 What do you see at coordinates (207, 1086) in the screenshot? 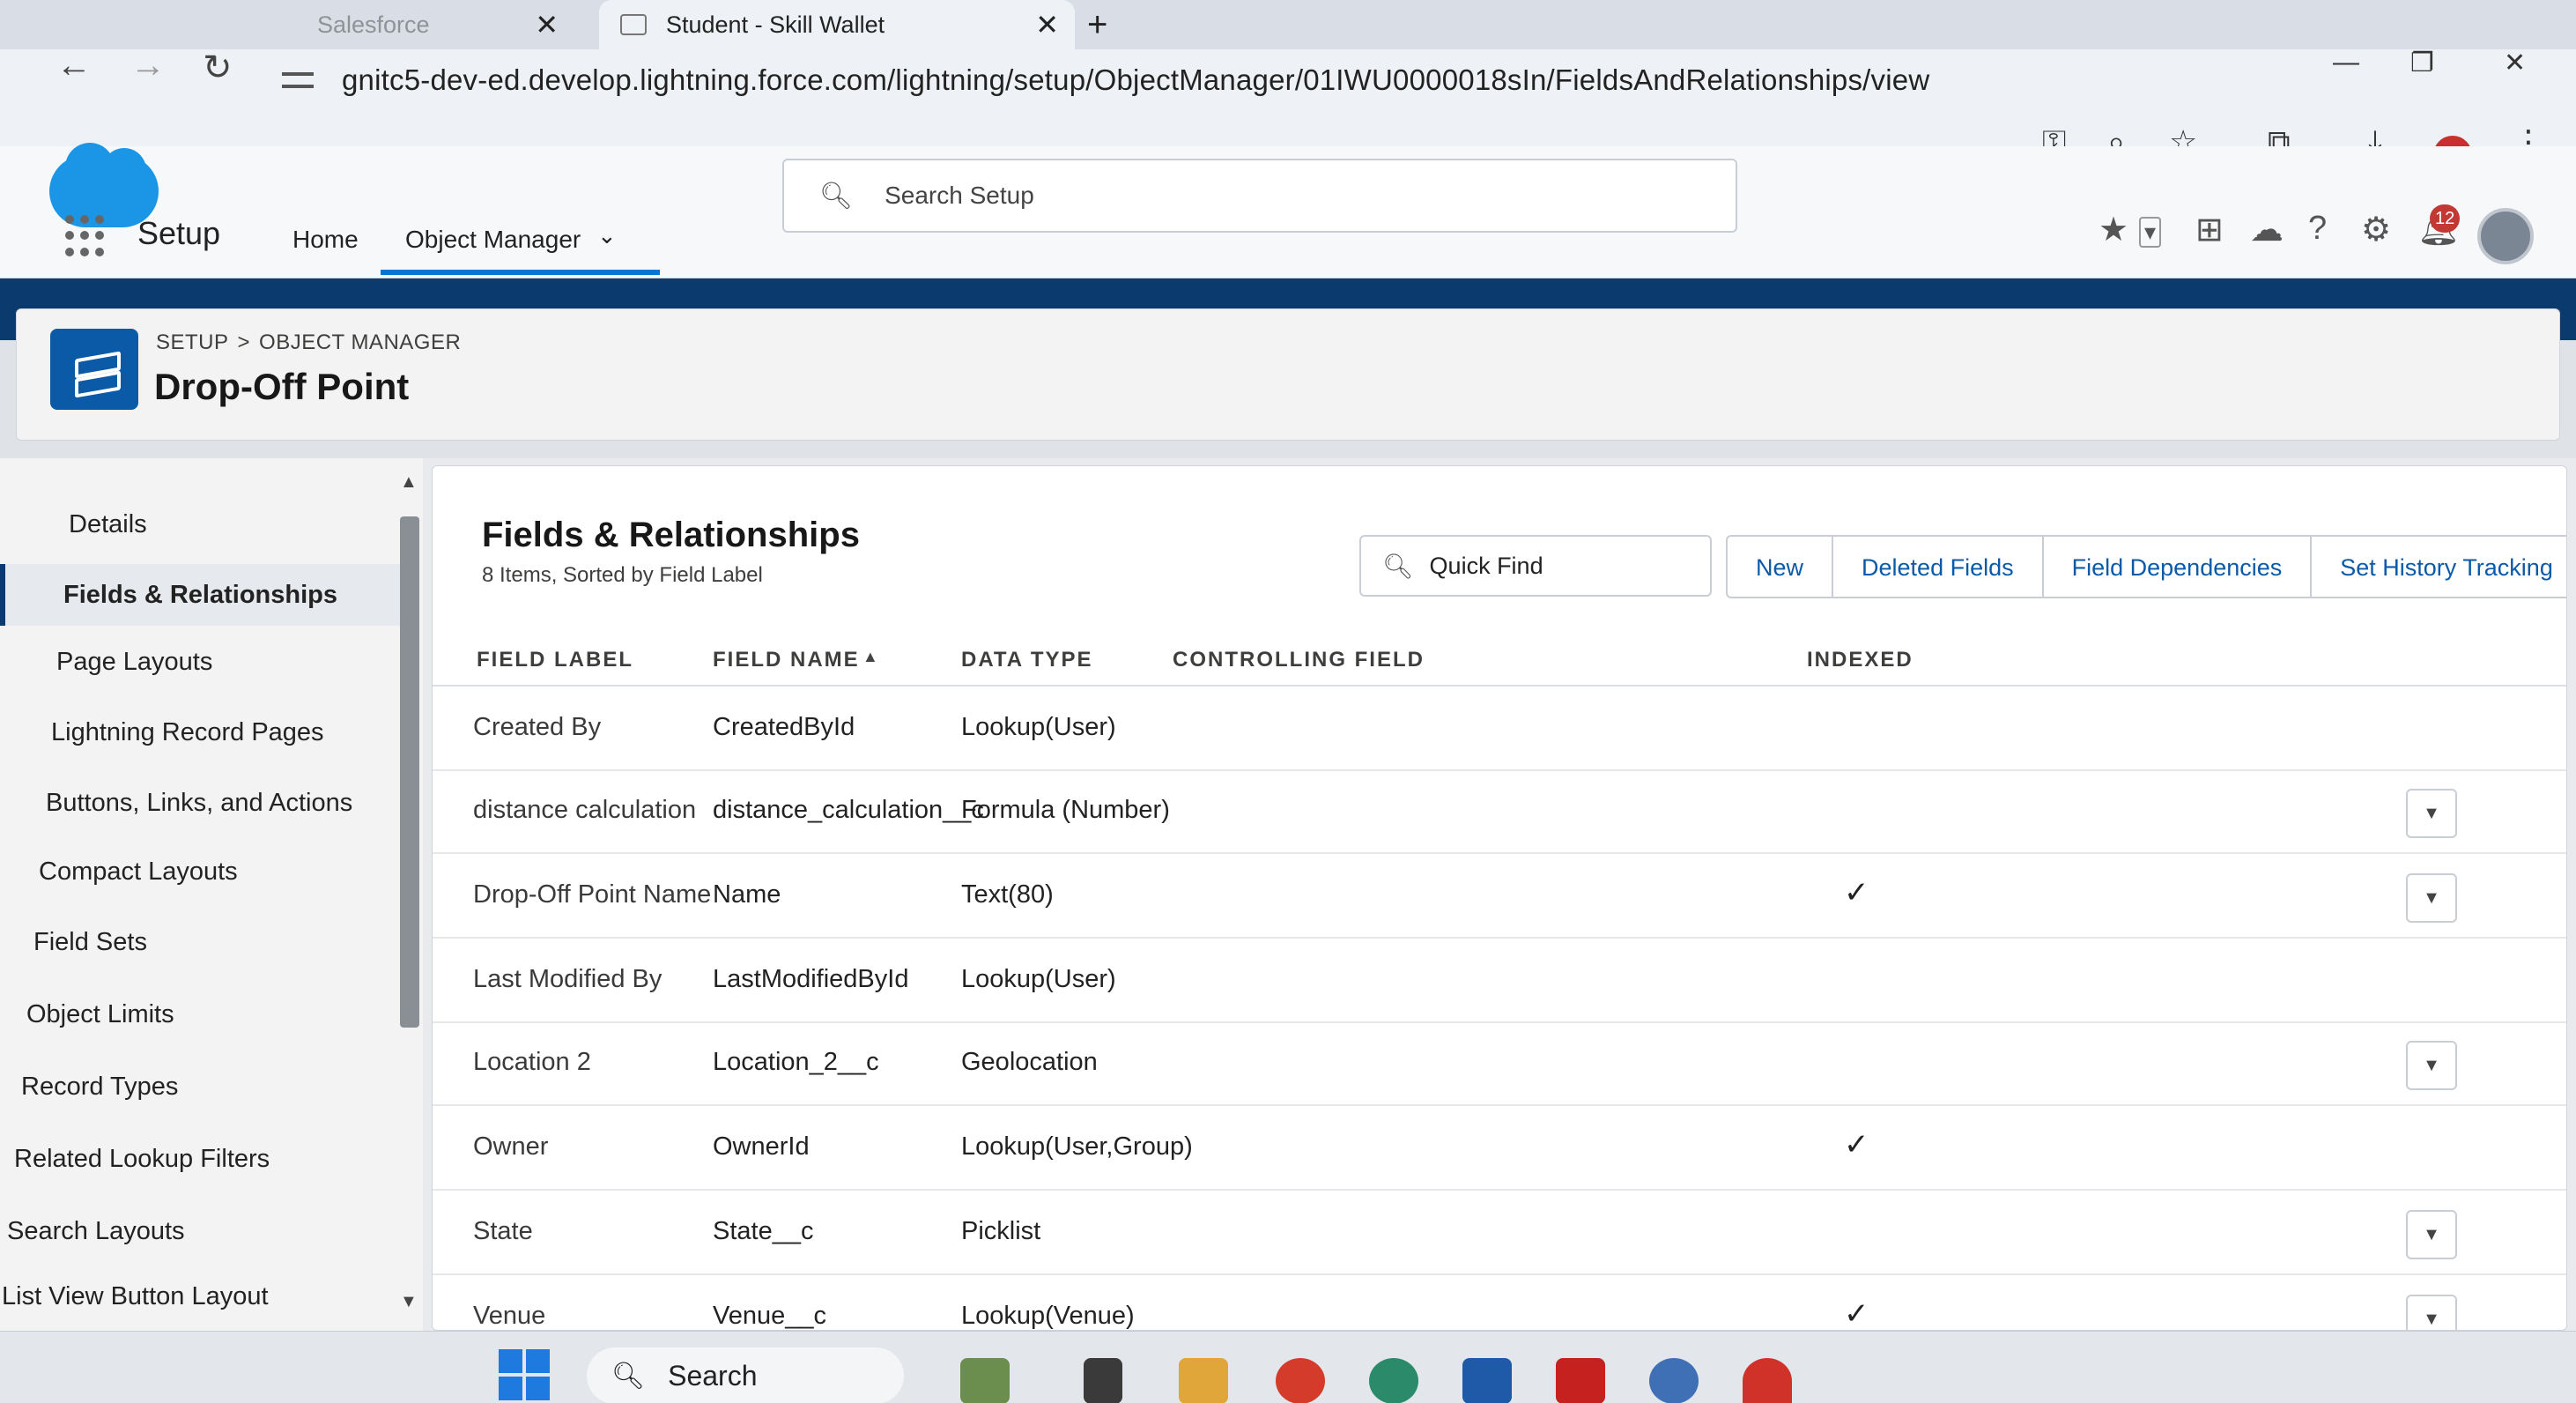
I see `sidebar-item-record-types: Record Types` at bounding box center [207, 1086].